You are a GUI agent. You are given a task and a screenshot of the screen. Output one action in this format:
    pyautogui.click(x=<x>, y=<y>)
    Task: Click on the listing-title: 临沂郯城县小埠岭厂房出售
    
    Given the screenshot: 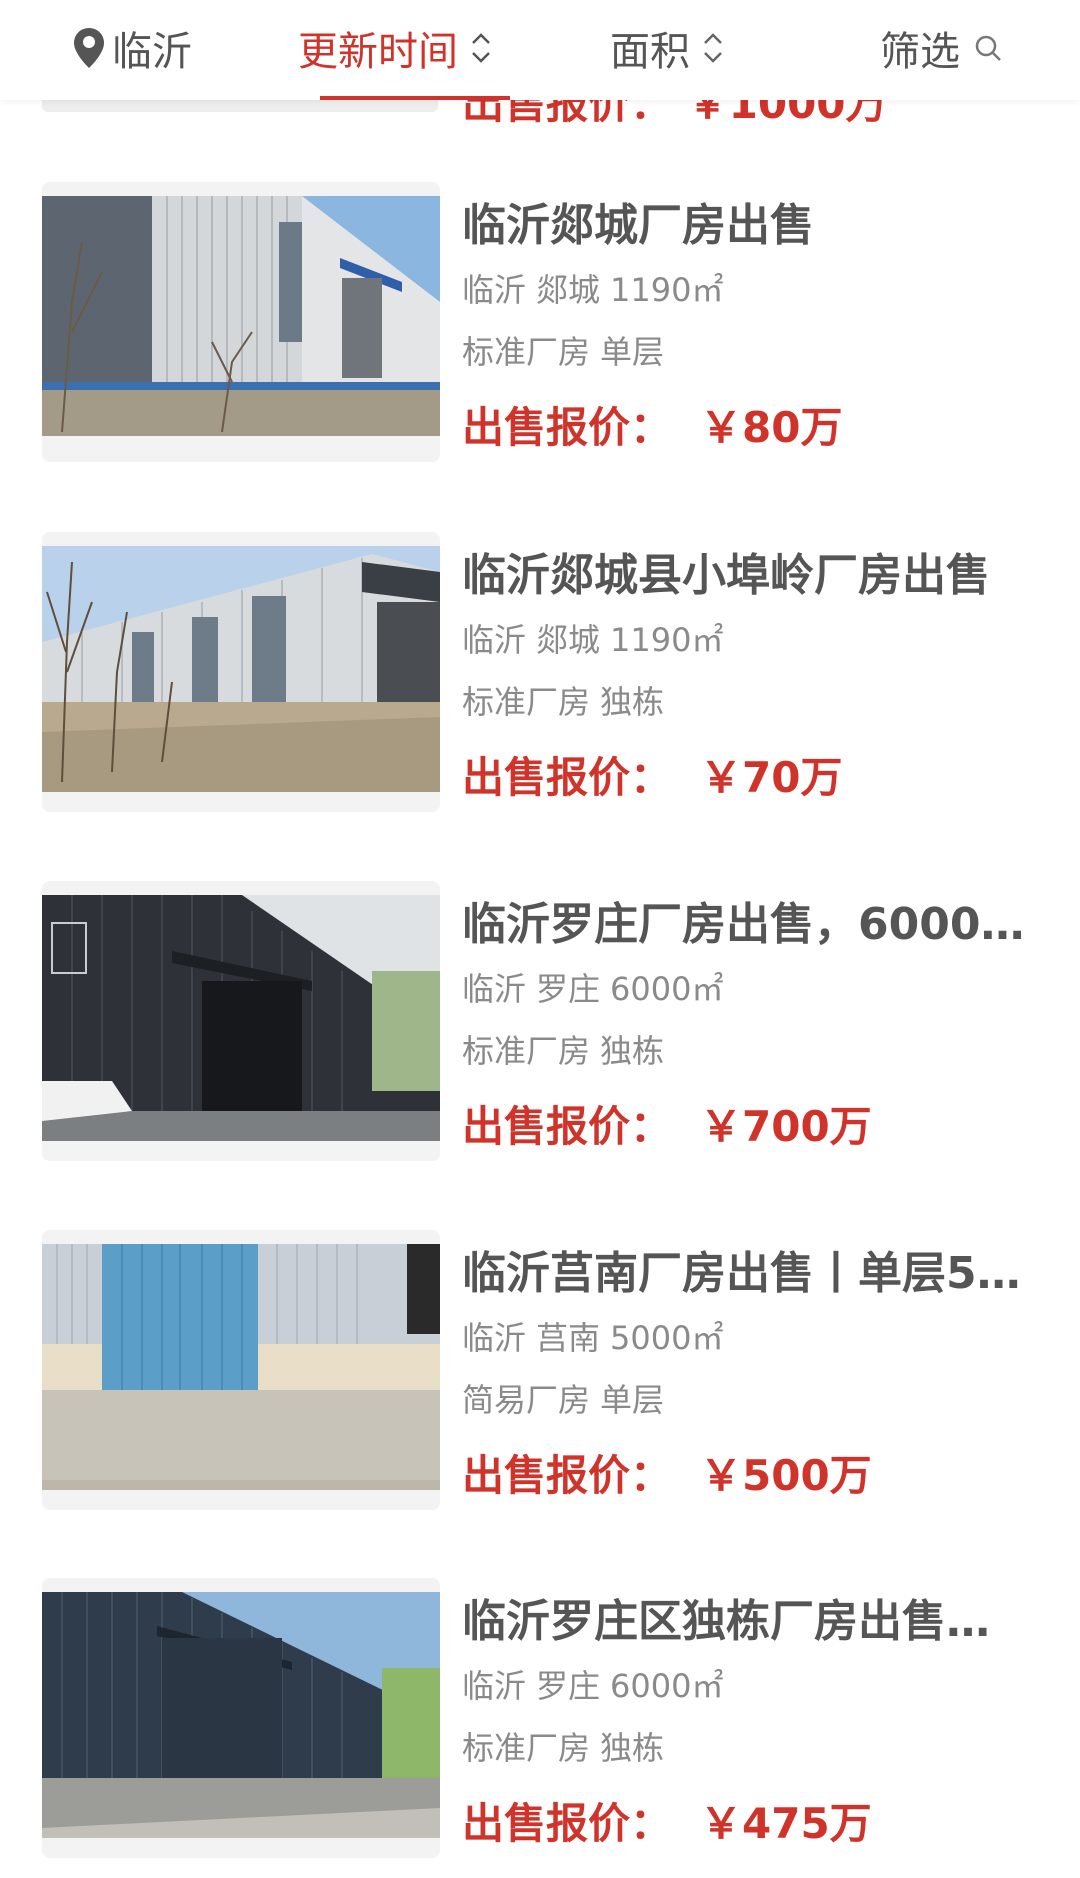 What is the action you would take?
    pyautogui.click(x=726, y=575)
    